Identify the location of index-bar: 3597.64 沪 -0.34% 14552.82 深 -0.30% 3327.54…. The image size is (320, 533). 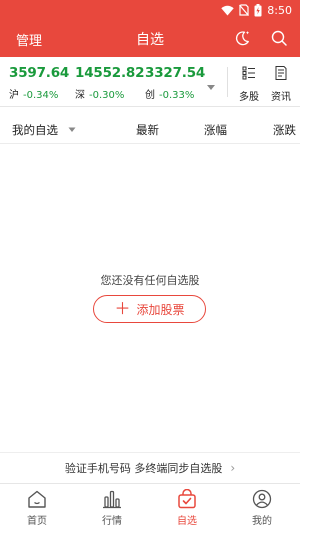
(150, 82).